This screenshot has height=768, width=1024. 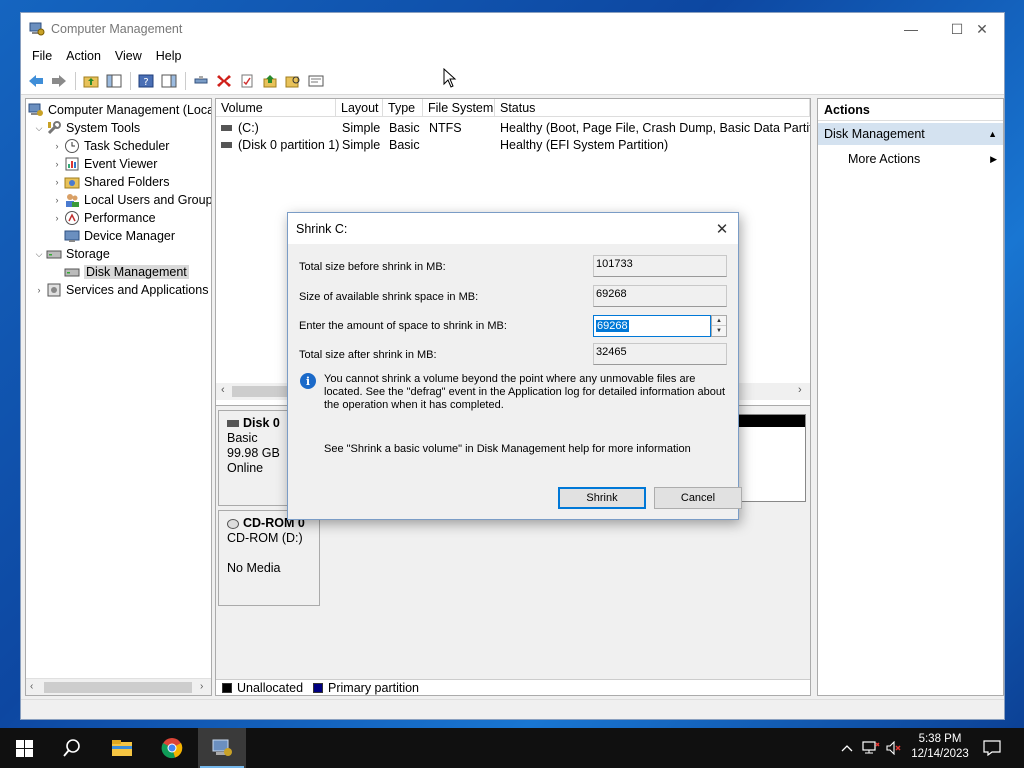 What do you see at coordinates (512, 29) in the screenshot?
I see `title-bar: Computer Management — ☐ ✕` at bounding box center [512, 29].